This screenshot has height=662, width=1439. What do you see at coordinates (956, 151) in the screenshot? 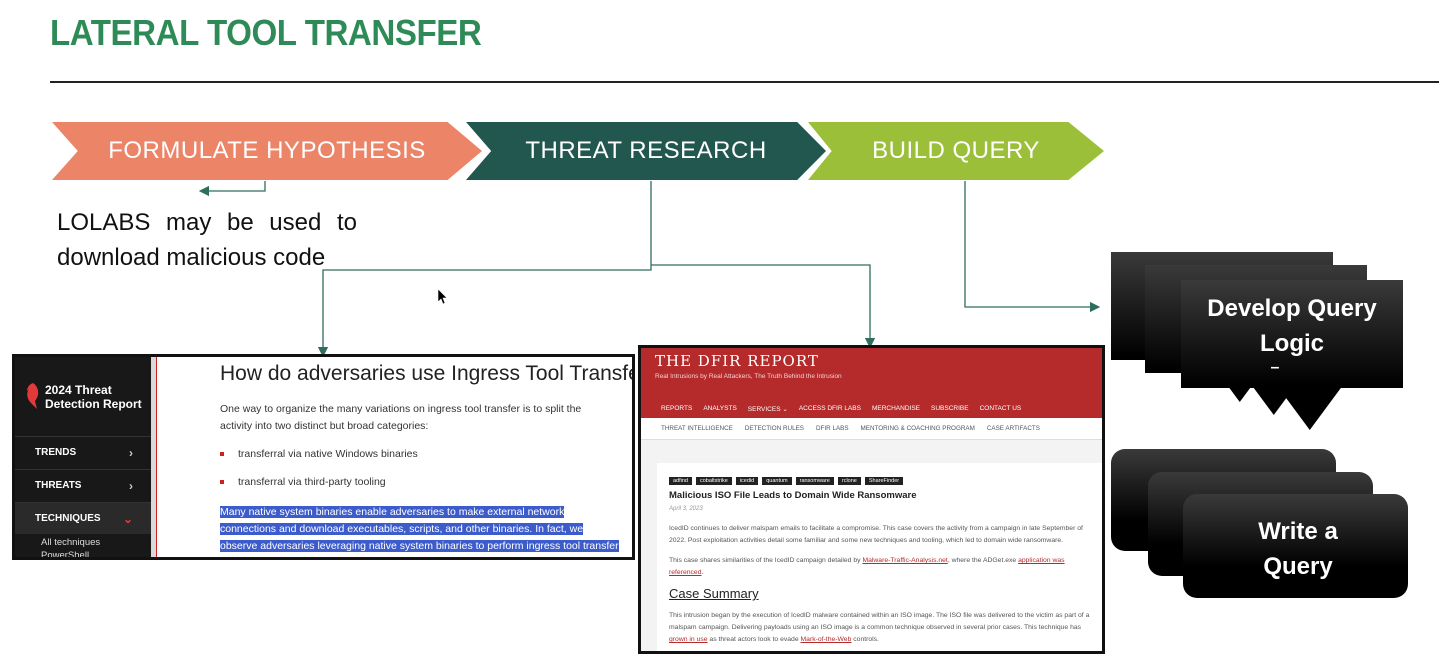
I see `step-build-query: BUILD QUERY` at bounding box center [956, 151].